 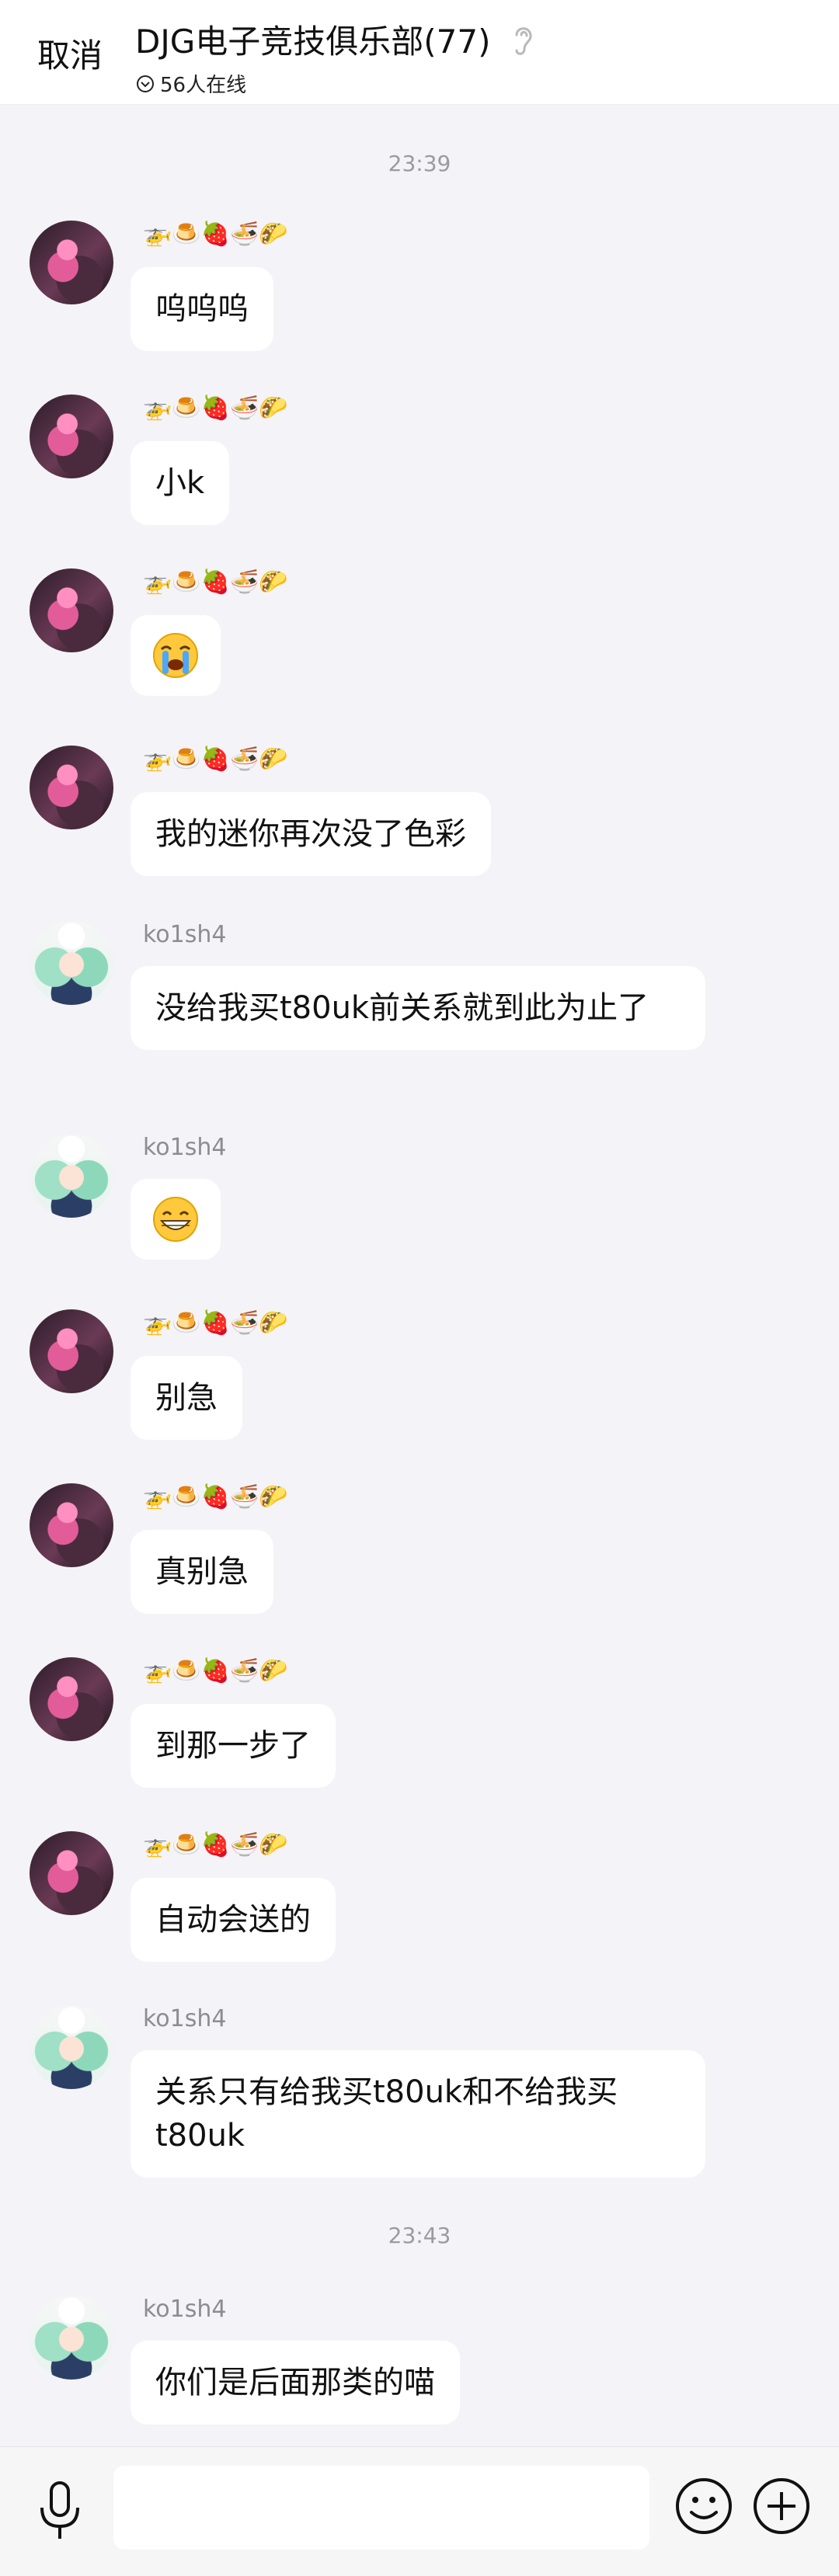 I want to click on message-bubble: 我的迷你再次没了色彩, so click(x=311, y=834).